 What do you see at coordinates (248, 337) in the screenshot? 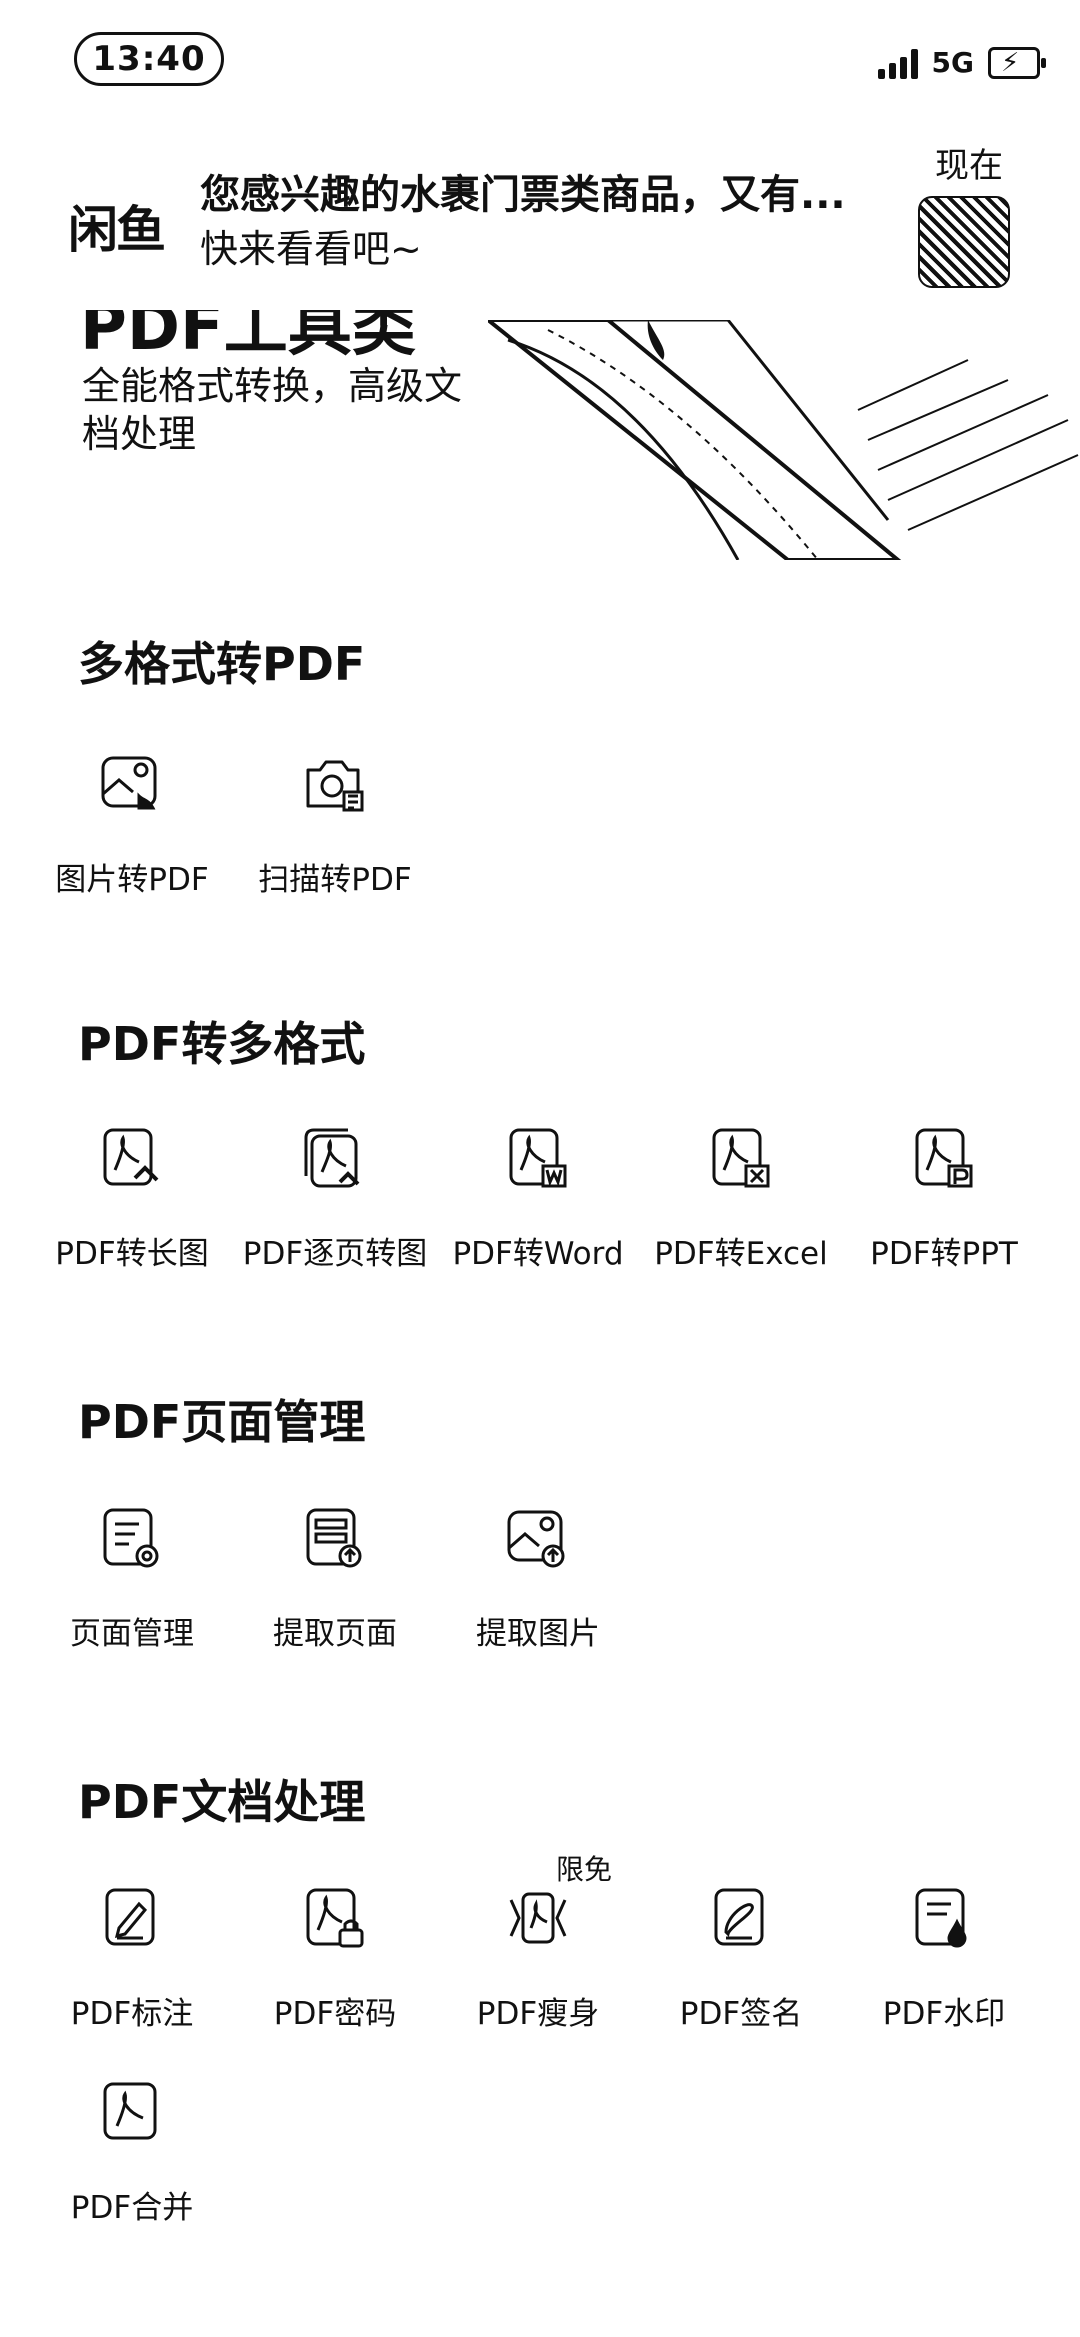
I see `banner-title: PDF工具类` at bounding box center [248, 337].